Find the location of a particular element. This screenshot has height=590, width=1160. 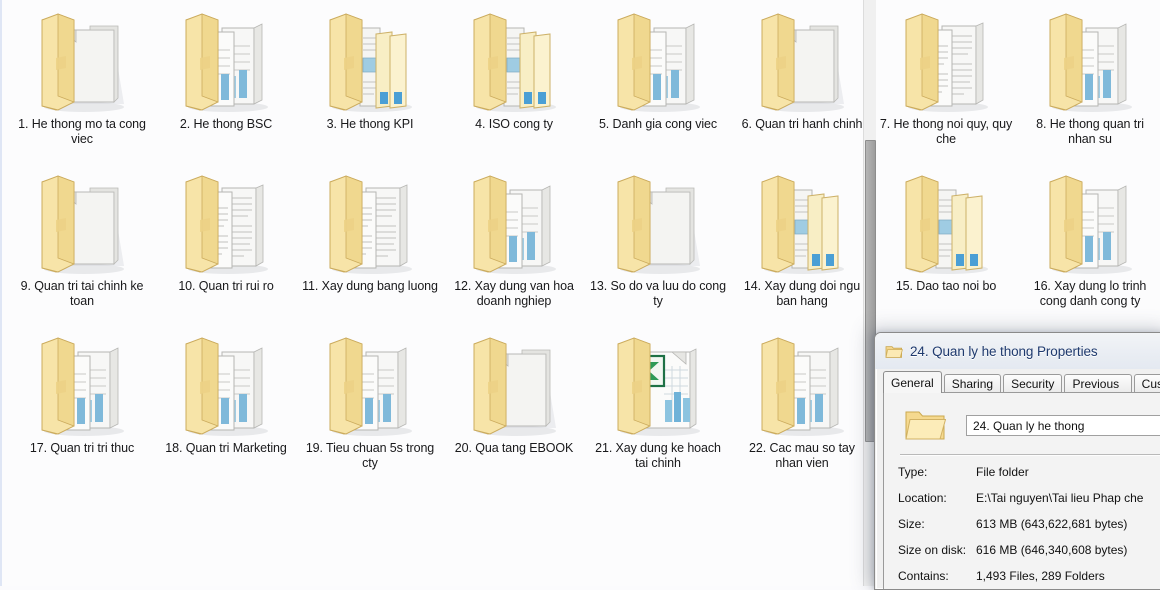

info-value: 616 MB (646,340,608 bytes) is located at coordinates (1052, 550).